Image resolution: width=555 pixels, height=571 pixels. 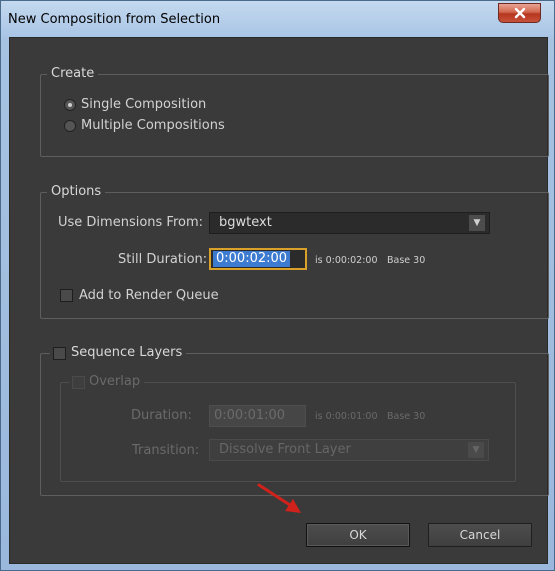 What do you see at coordinates (285, 449) in the screenshot?
I see `transition-value: Dissolve Front Layer` at bounding box center [285, 449].